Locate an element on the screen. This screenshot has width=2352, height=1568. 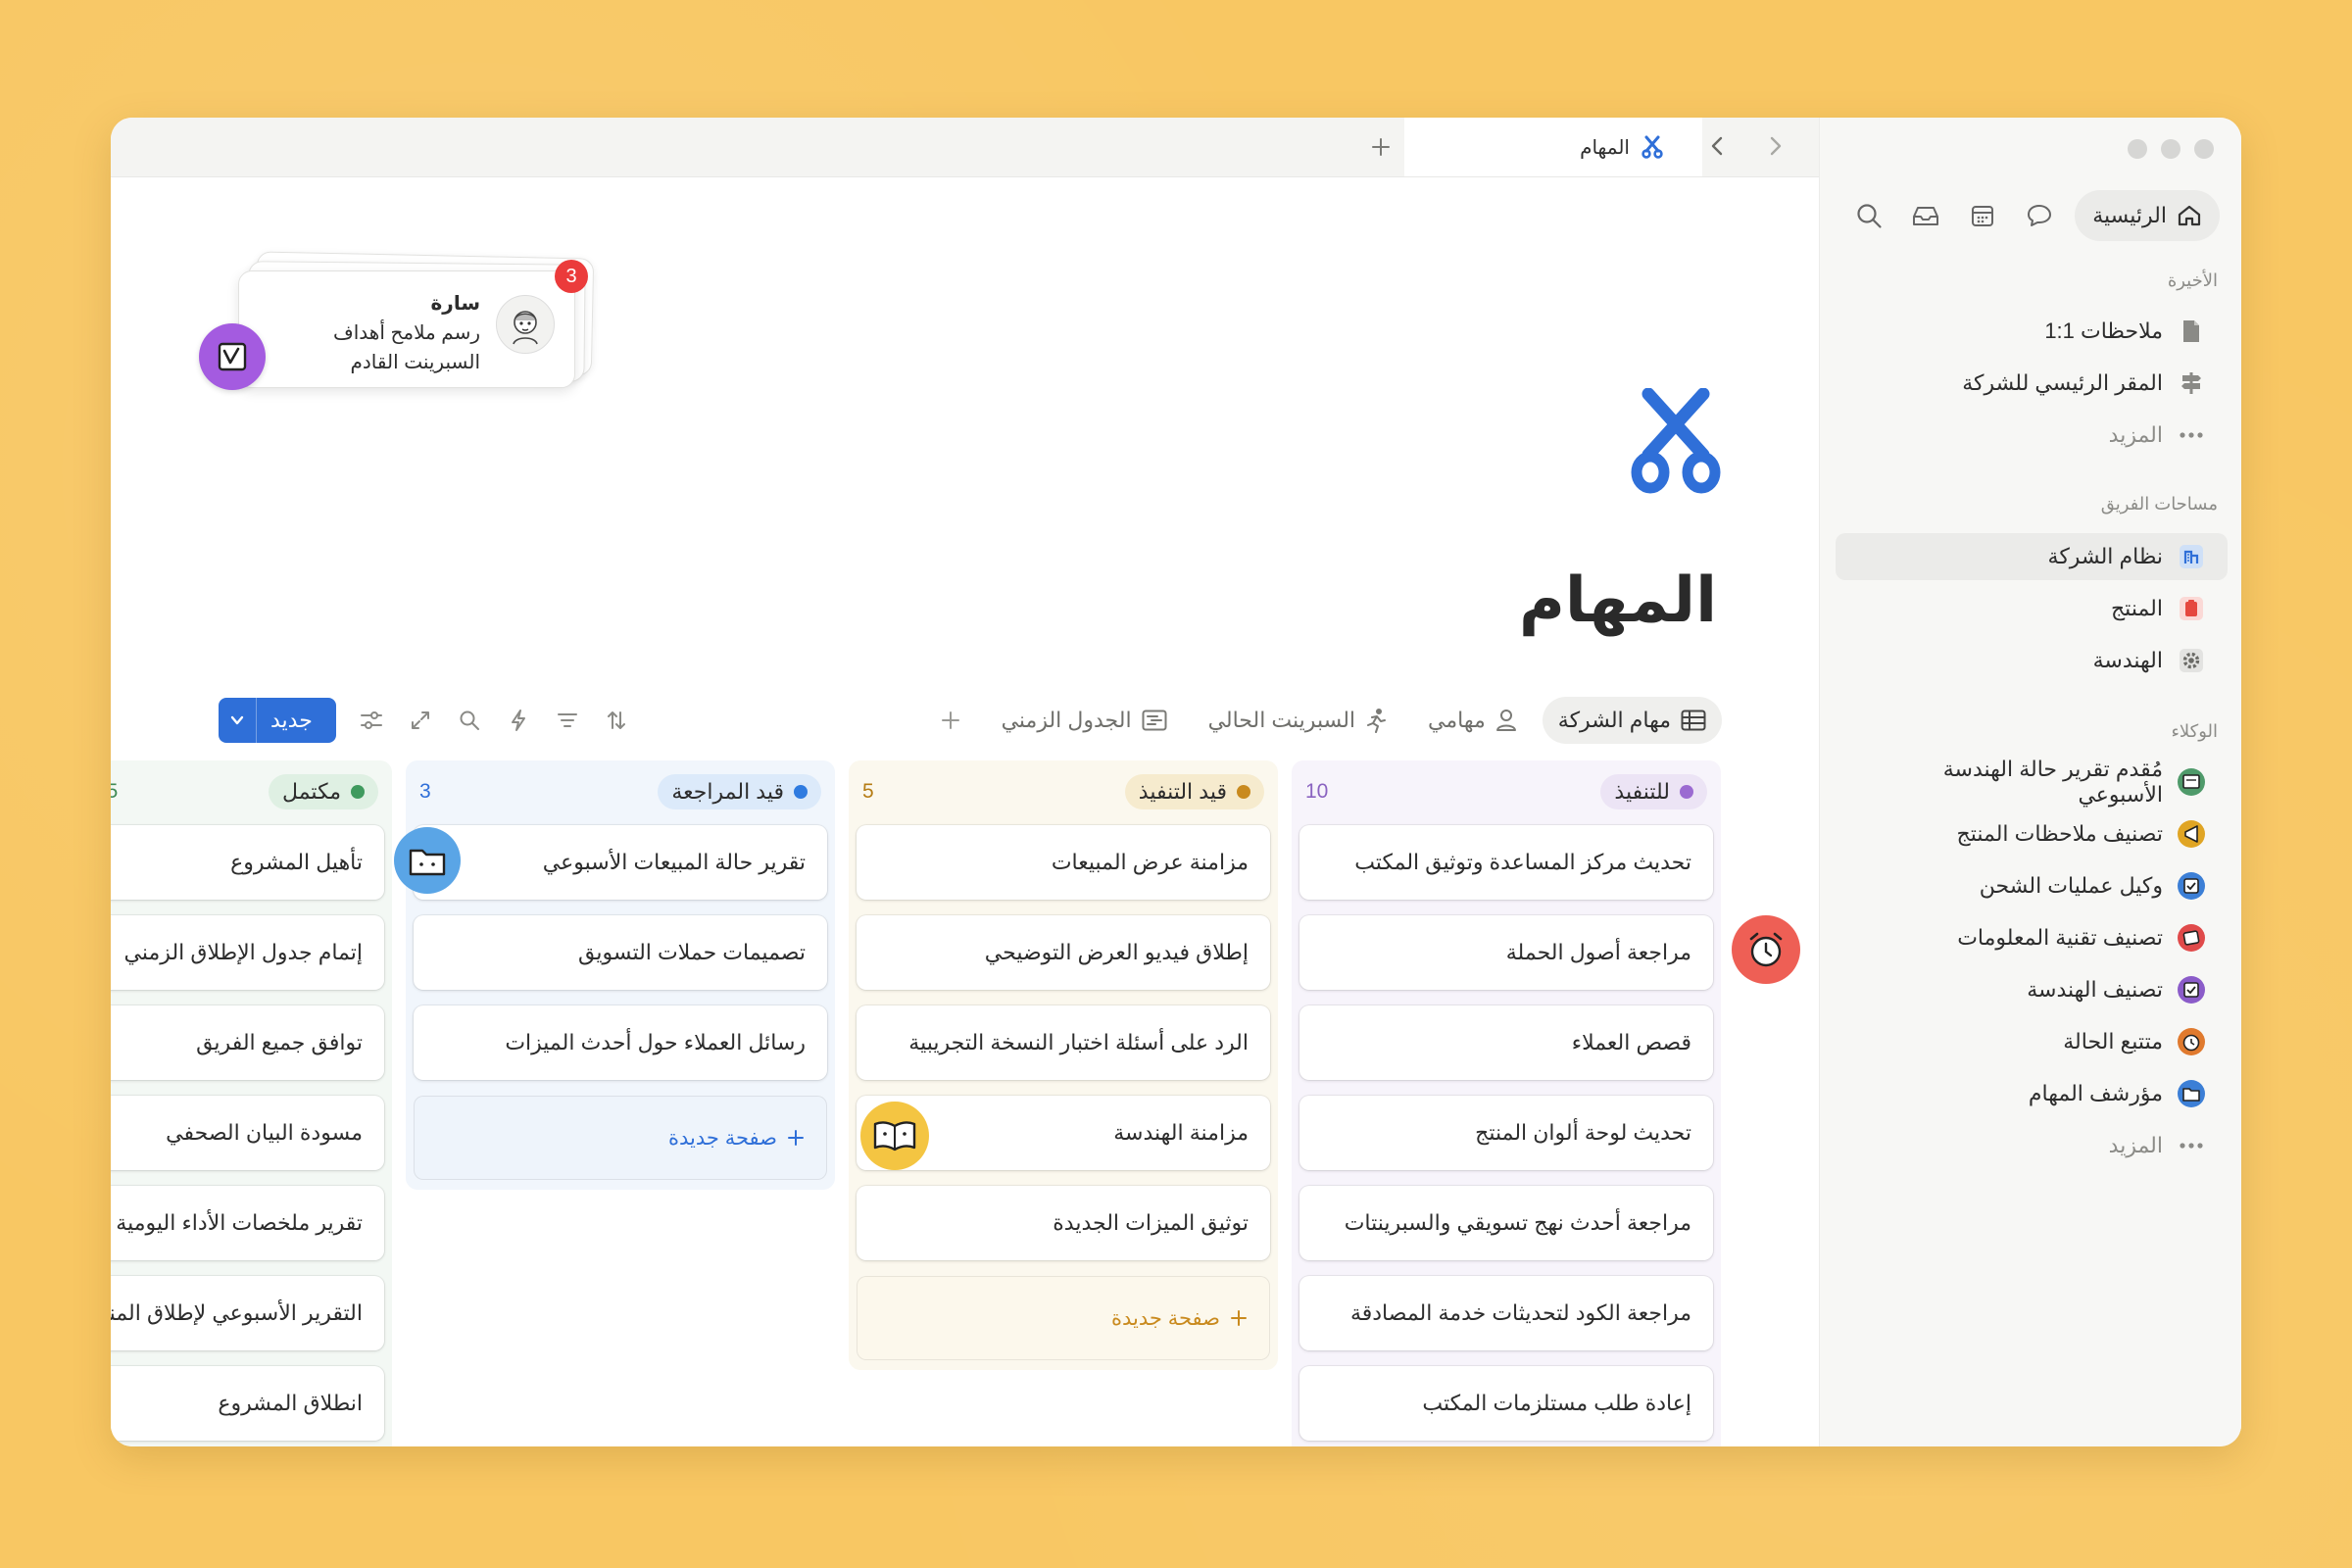
task-card: انطلاق المشروع is located at coordinates (247, 1403).